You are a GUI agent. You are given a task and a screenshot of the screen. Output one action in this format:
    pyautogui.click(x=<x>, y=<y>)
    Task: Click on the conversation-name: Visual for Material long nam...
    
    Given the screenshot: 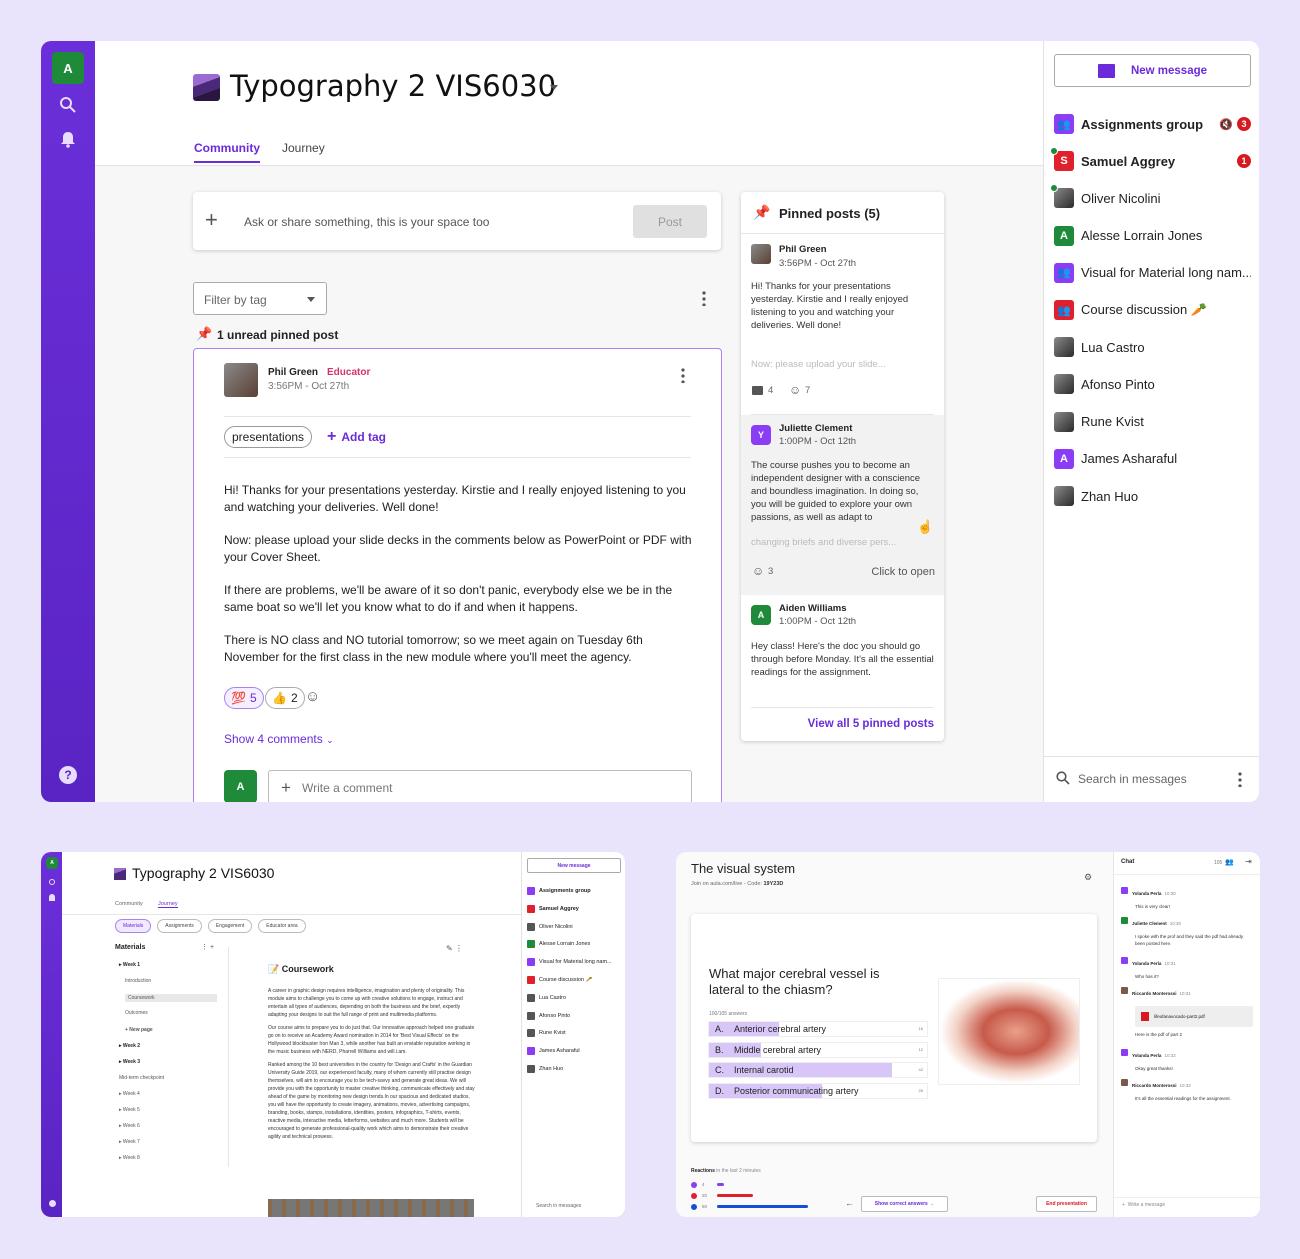 What is the action you would take?
    pyautogui.click(x=575, y=962)
    